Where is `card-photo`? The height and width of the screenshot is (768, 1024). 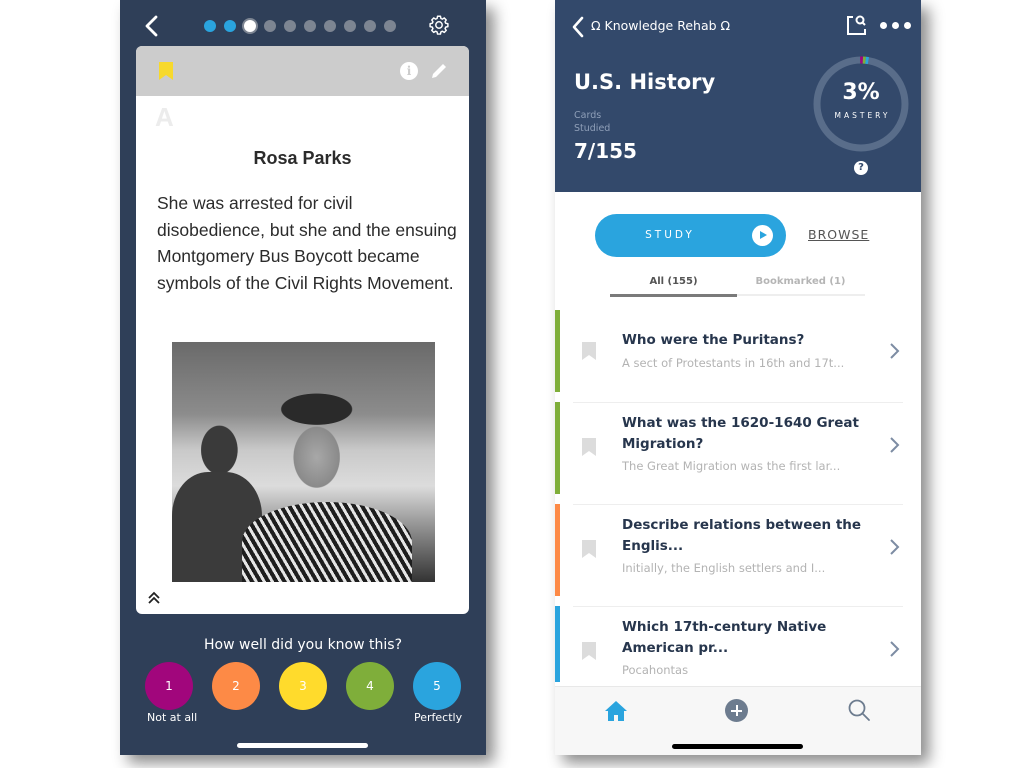
card-photo is located at coordinates (303, 462).